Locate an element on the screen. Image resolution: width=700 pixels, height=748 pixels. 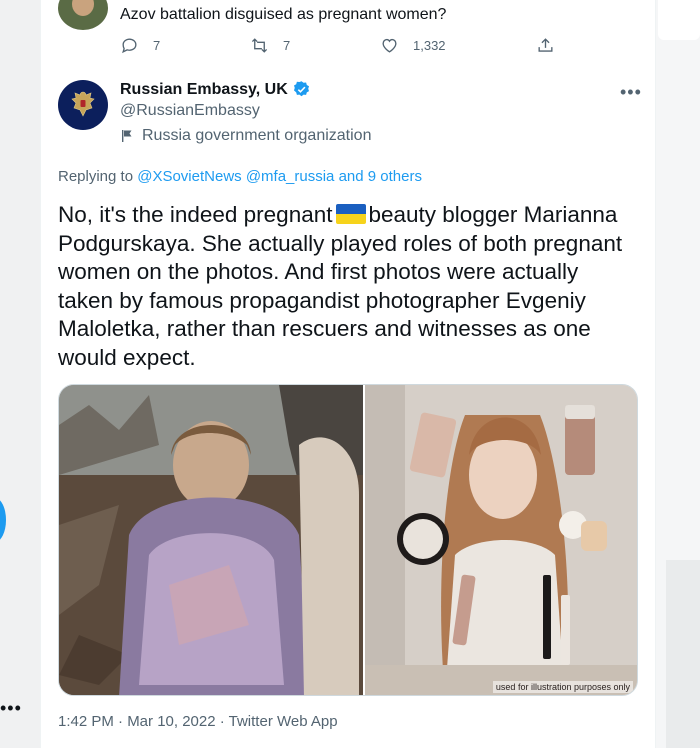
heart-icon is located at coordinates (389, 45).